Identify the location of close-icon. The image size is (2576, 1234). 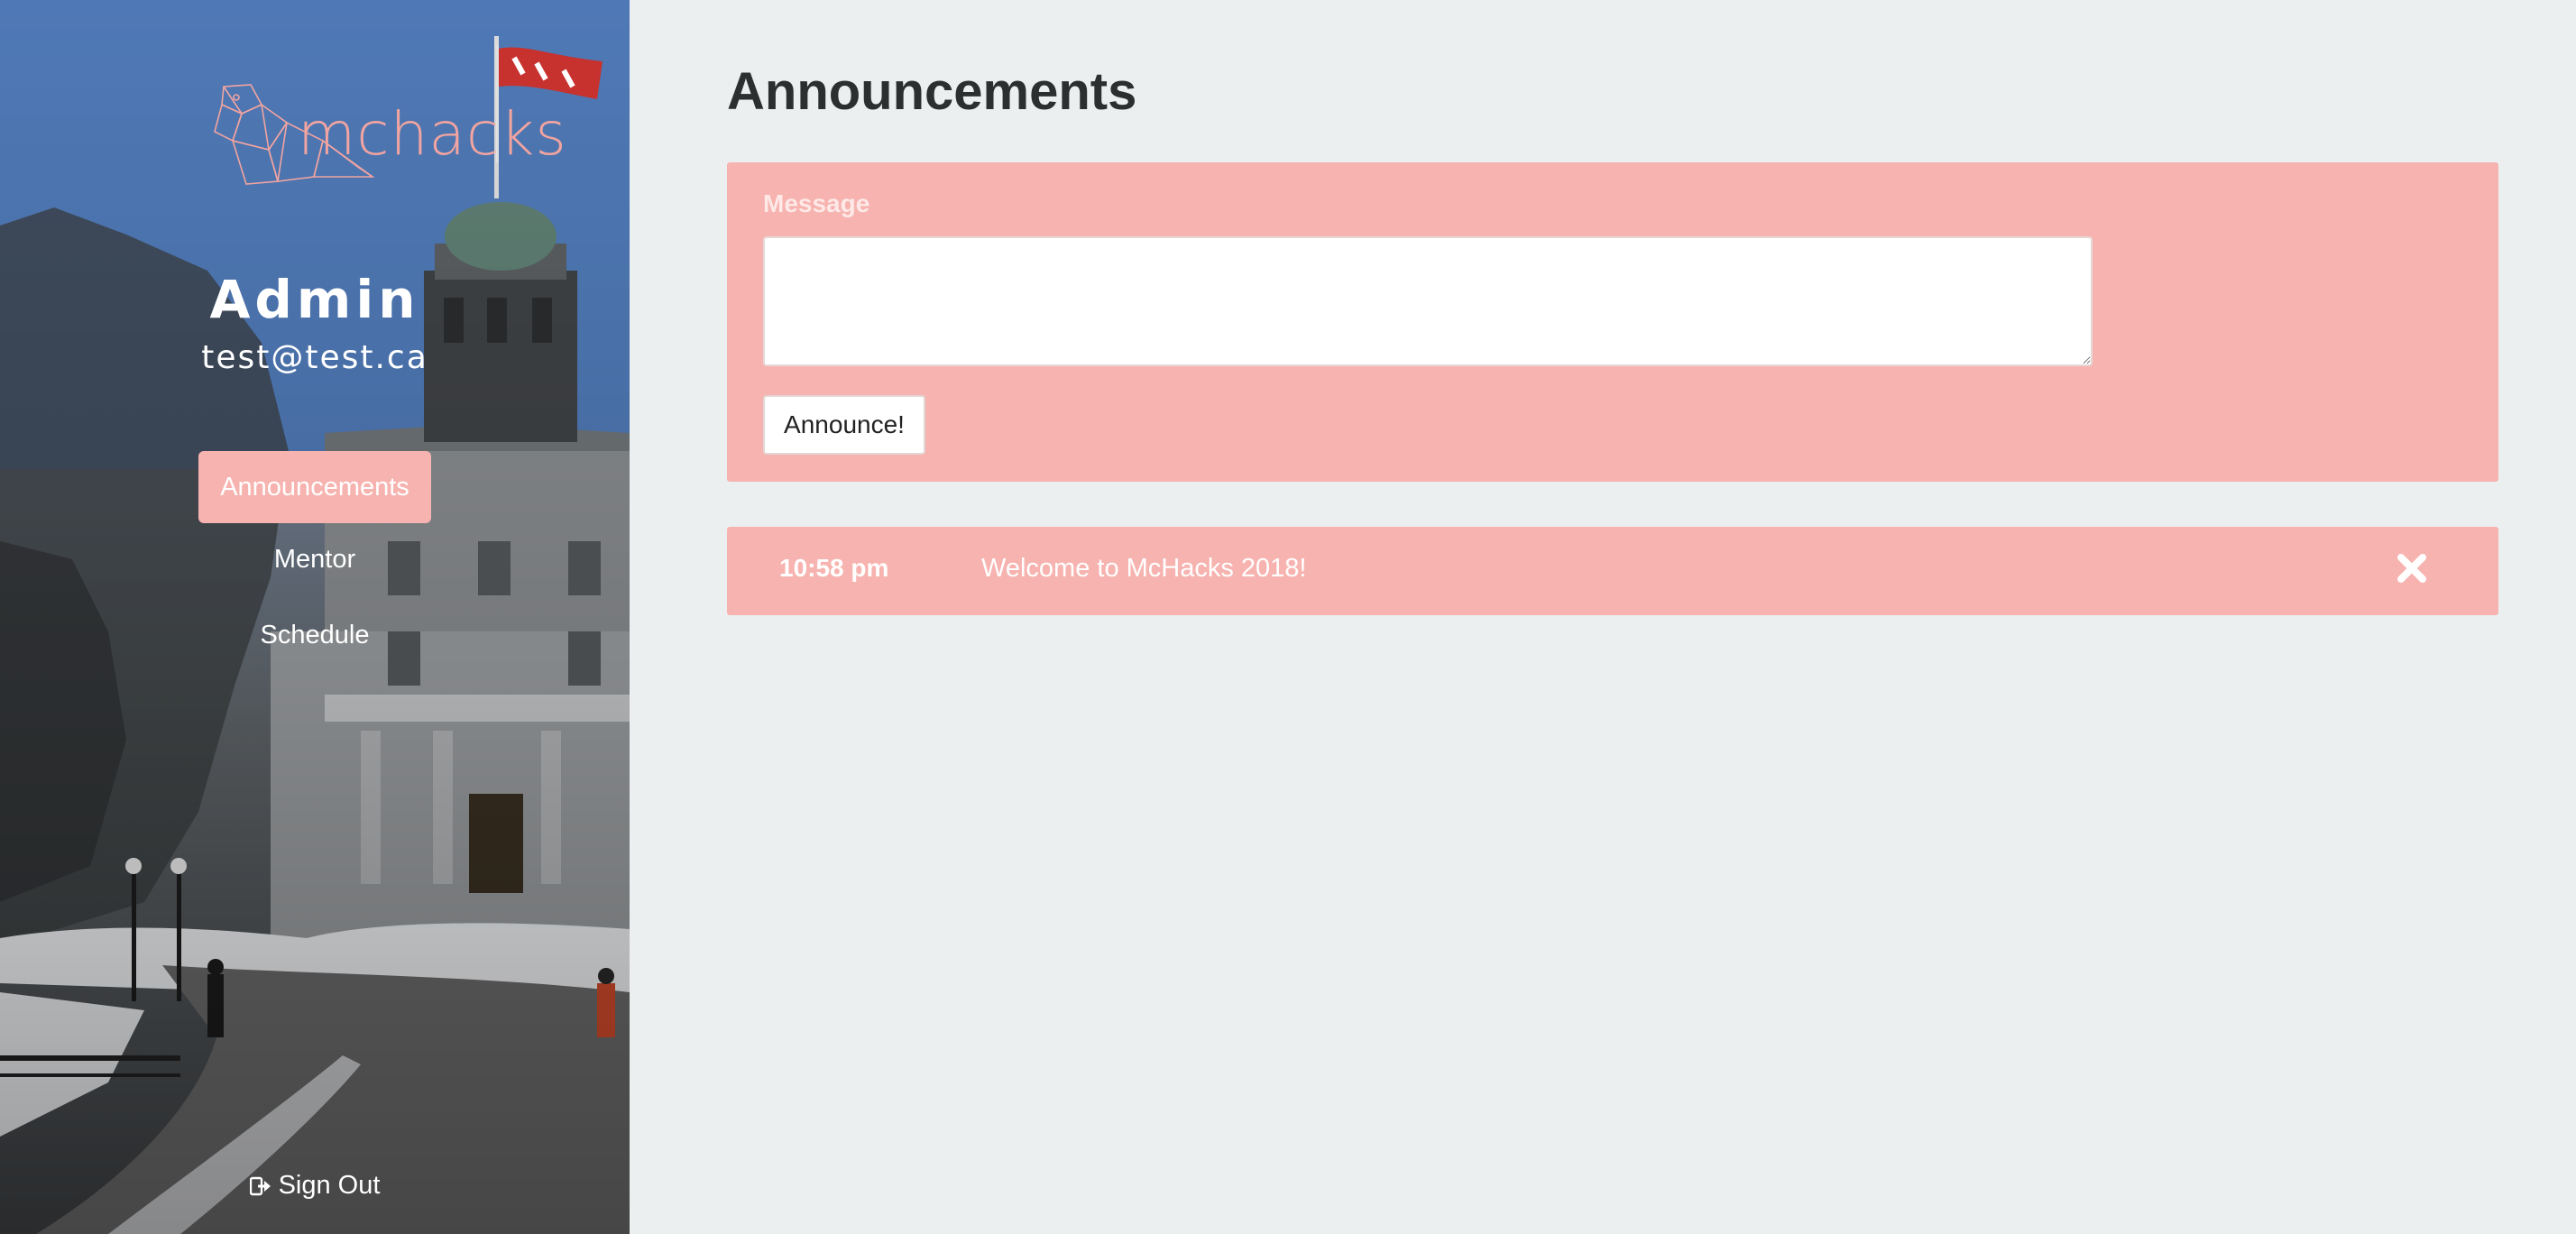
(2412, 568).